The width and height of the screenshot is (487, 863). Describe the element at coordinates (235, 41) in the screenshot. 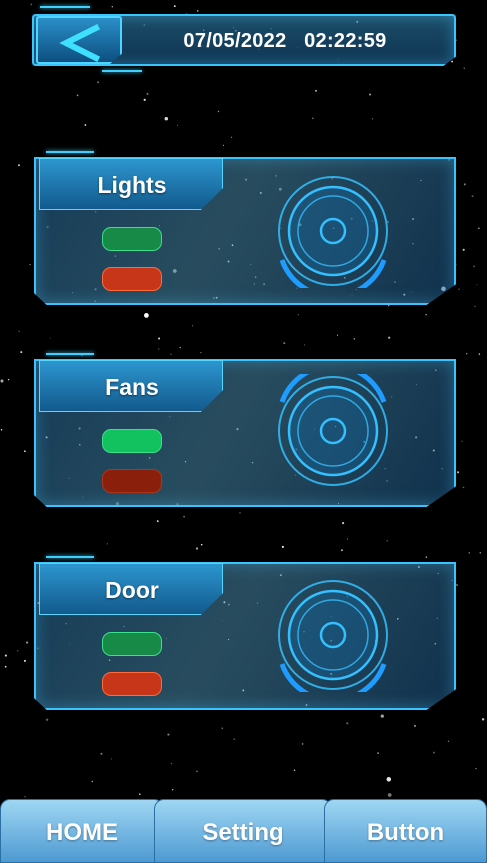

I see `date-text: 07/05/2022` at that location.